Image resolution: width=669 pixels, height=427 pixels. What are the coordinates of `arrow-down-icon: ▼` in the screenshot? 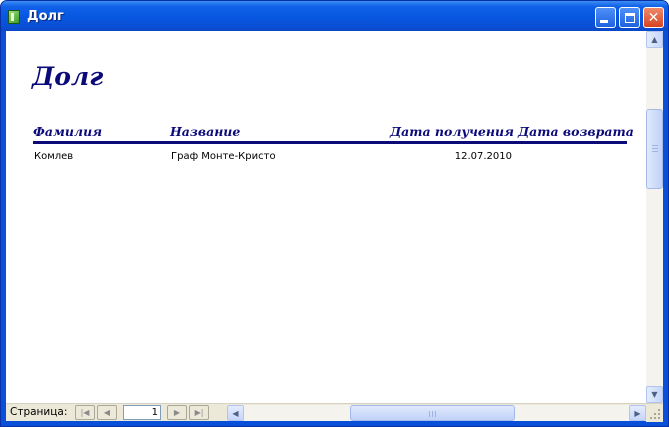 It's located at (654, 394).